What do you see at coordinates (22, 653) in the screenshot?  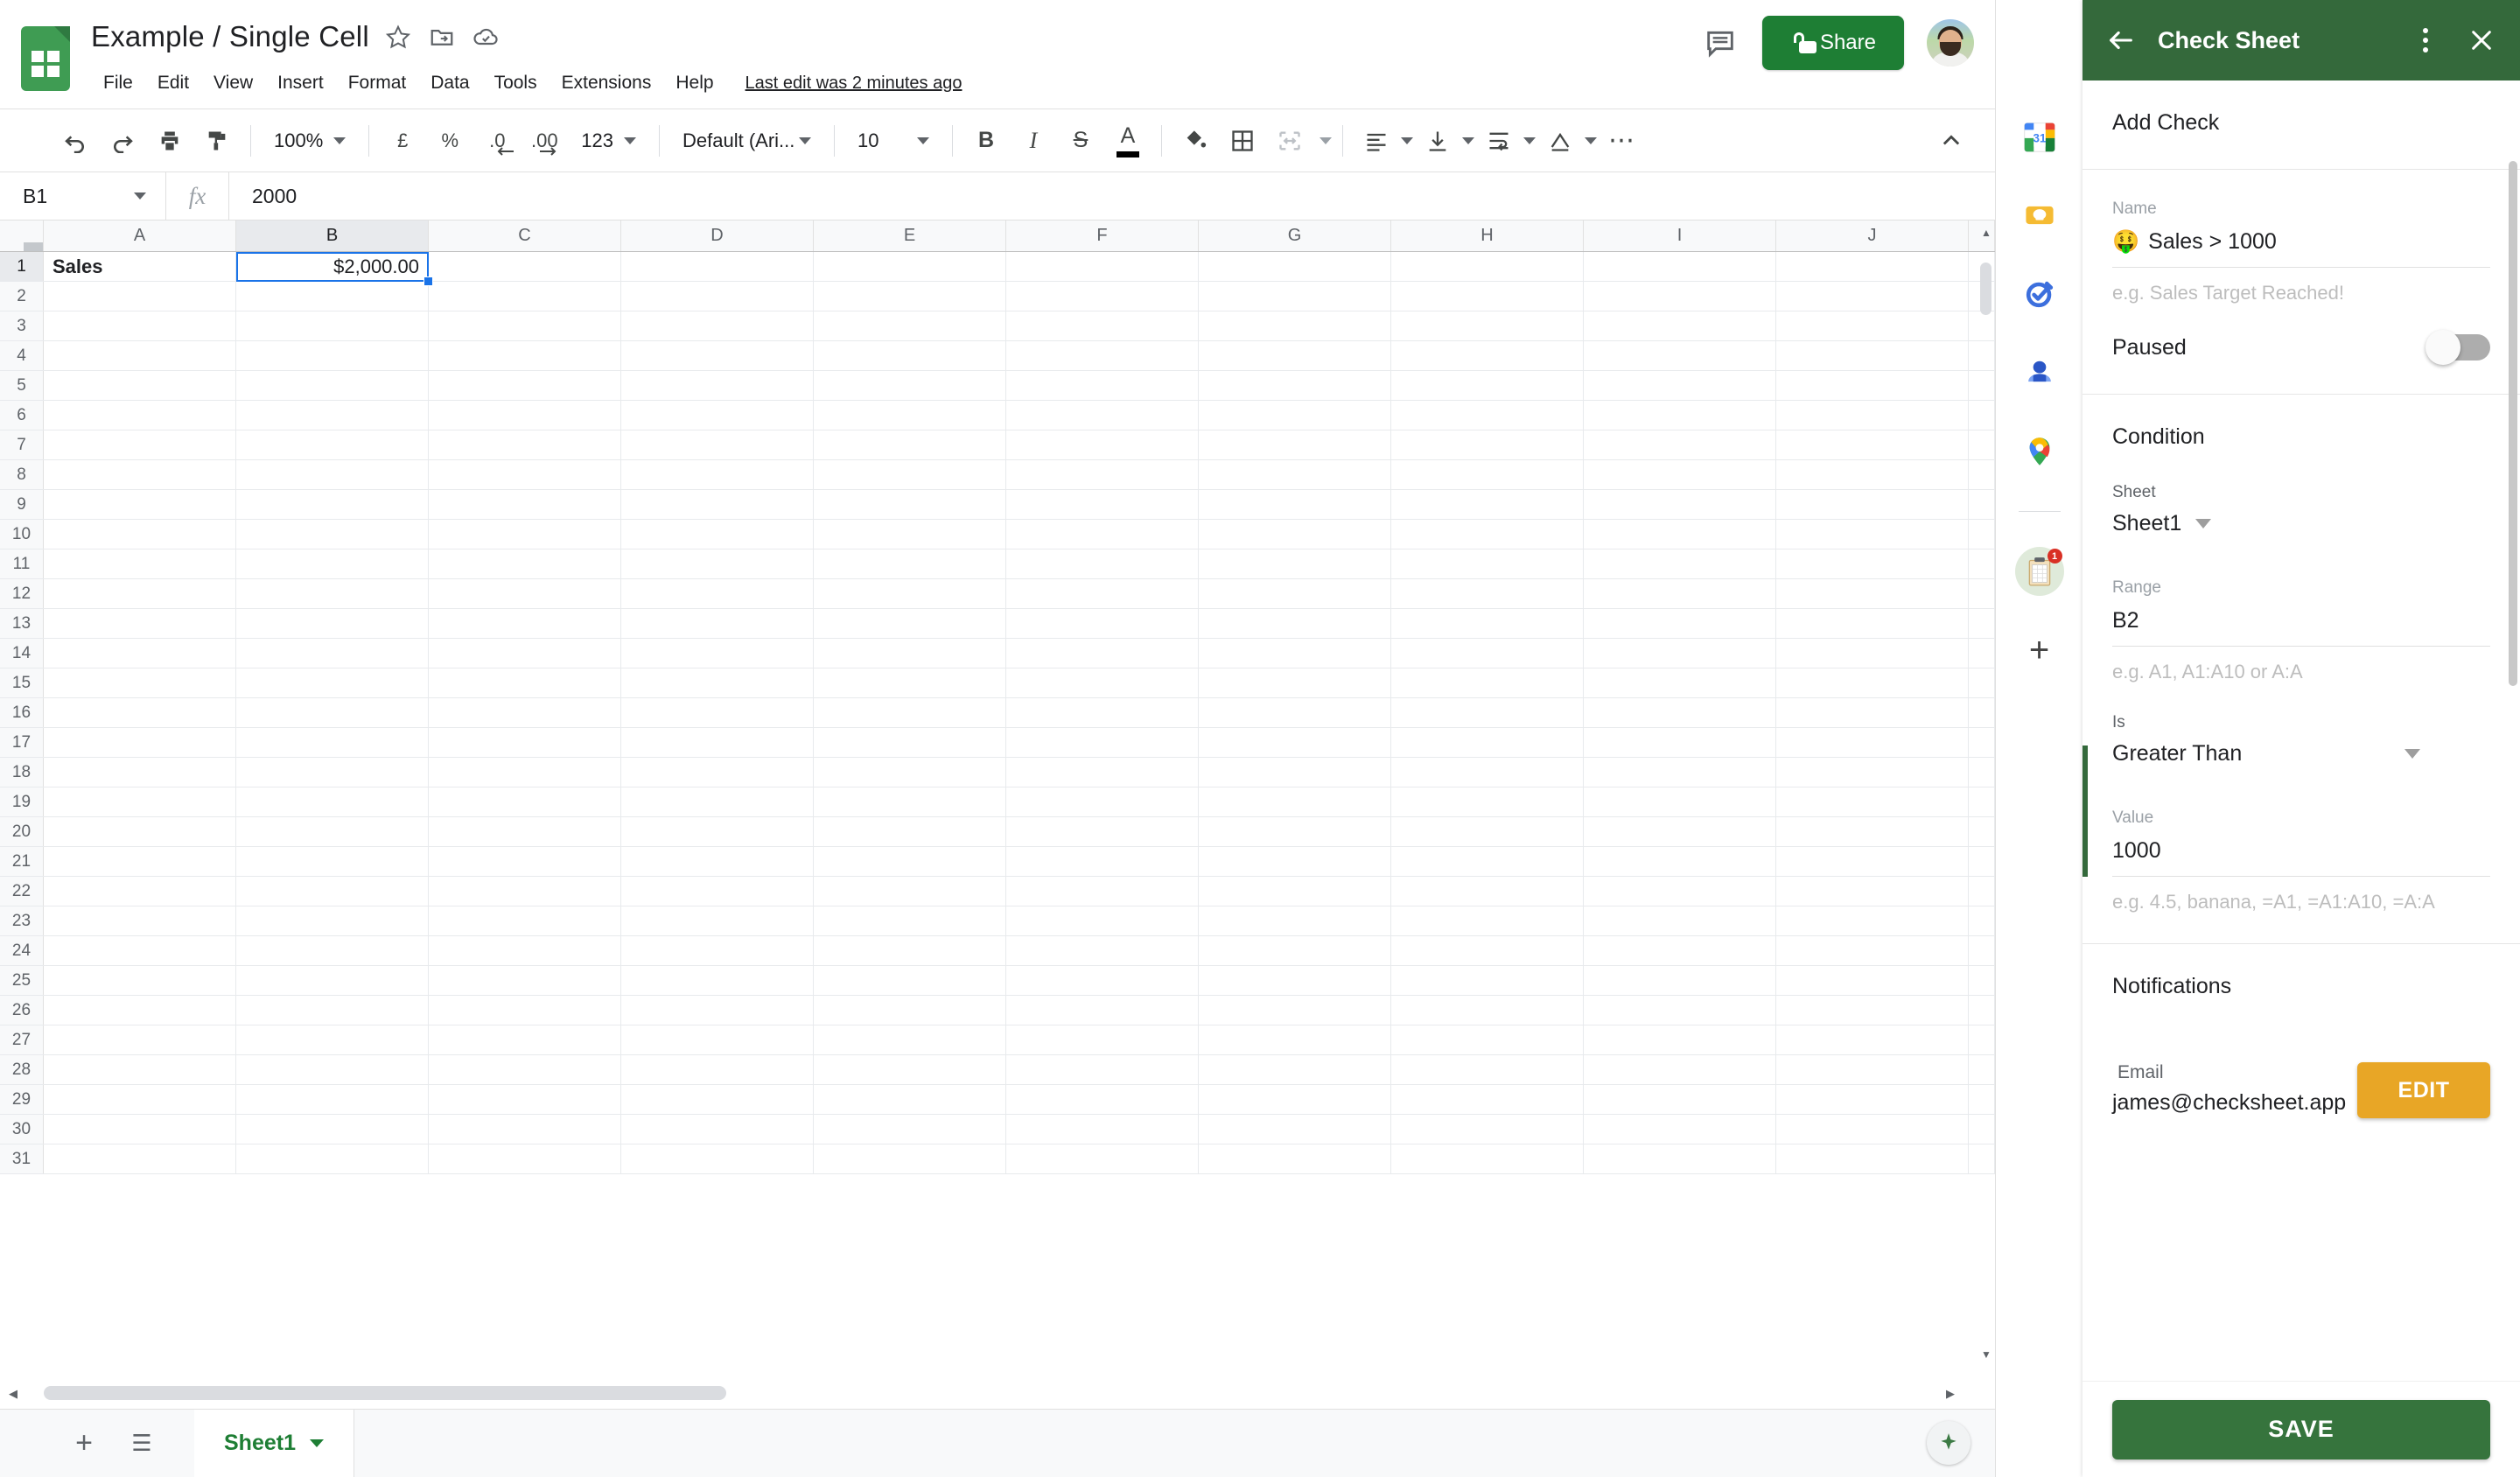 I see `row-header-14: 14` at bounding box center [22, 653].